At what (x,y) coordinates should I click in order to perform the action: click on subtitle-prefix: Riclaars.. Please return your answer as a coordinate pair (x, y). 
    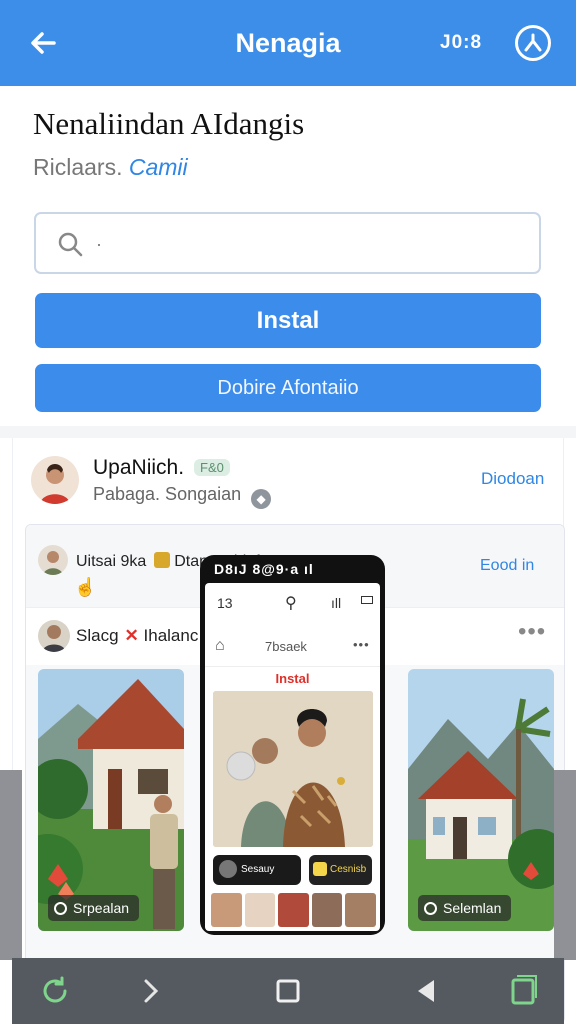
    Looking at the image, I should click on (78, 167).